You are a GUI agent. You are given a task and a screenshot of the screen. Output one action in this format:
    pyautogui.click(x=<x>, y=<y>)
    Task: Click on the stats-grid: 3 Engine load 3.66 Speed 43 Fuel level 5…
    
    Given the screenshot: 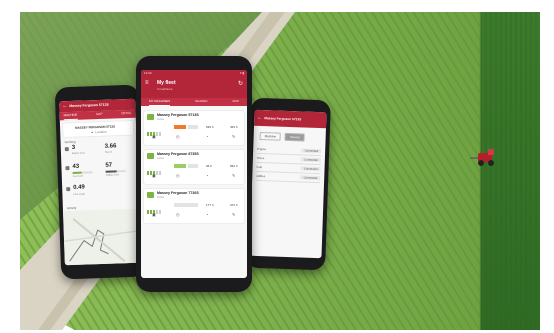 What is the action you would take?
    pyautogui.click(x=100, y=174)
    